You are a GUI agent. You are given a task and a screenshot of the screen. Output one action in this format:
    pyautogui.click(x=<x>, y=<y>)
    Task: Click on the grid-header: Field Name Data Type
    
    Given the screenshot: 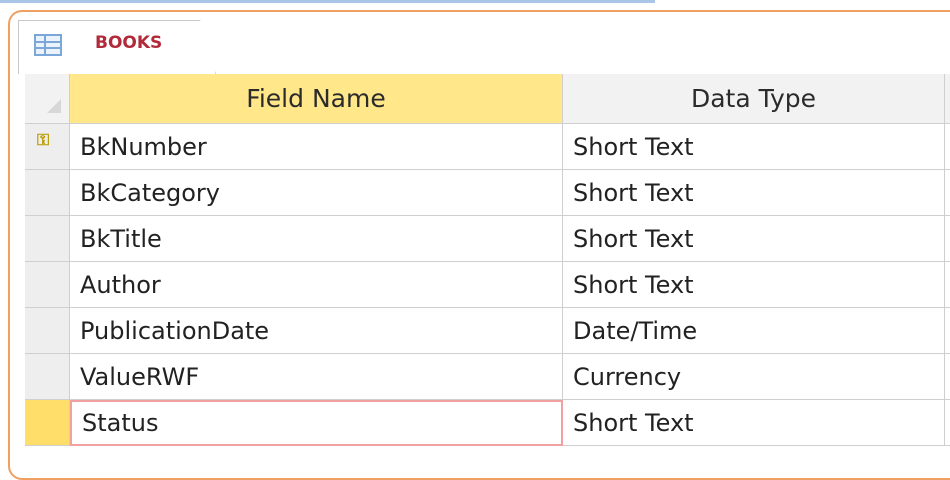 What is the action you would take?
    pyautogui.click(x=487, y=99)
    